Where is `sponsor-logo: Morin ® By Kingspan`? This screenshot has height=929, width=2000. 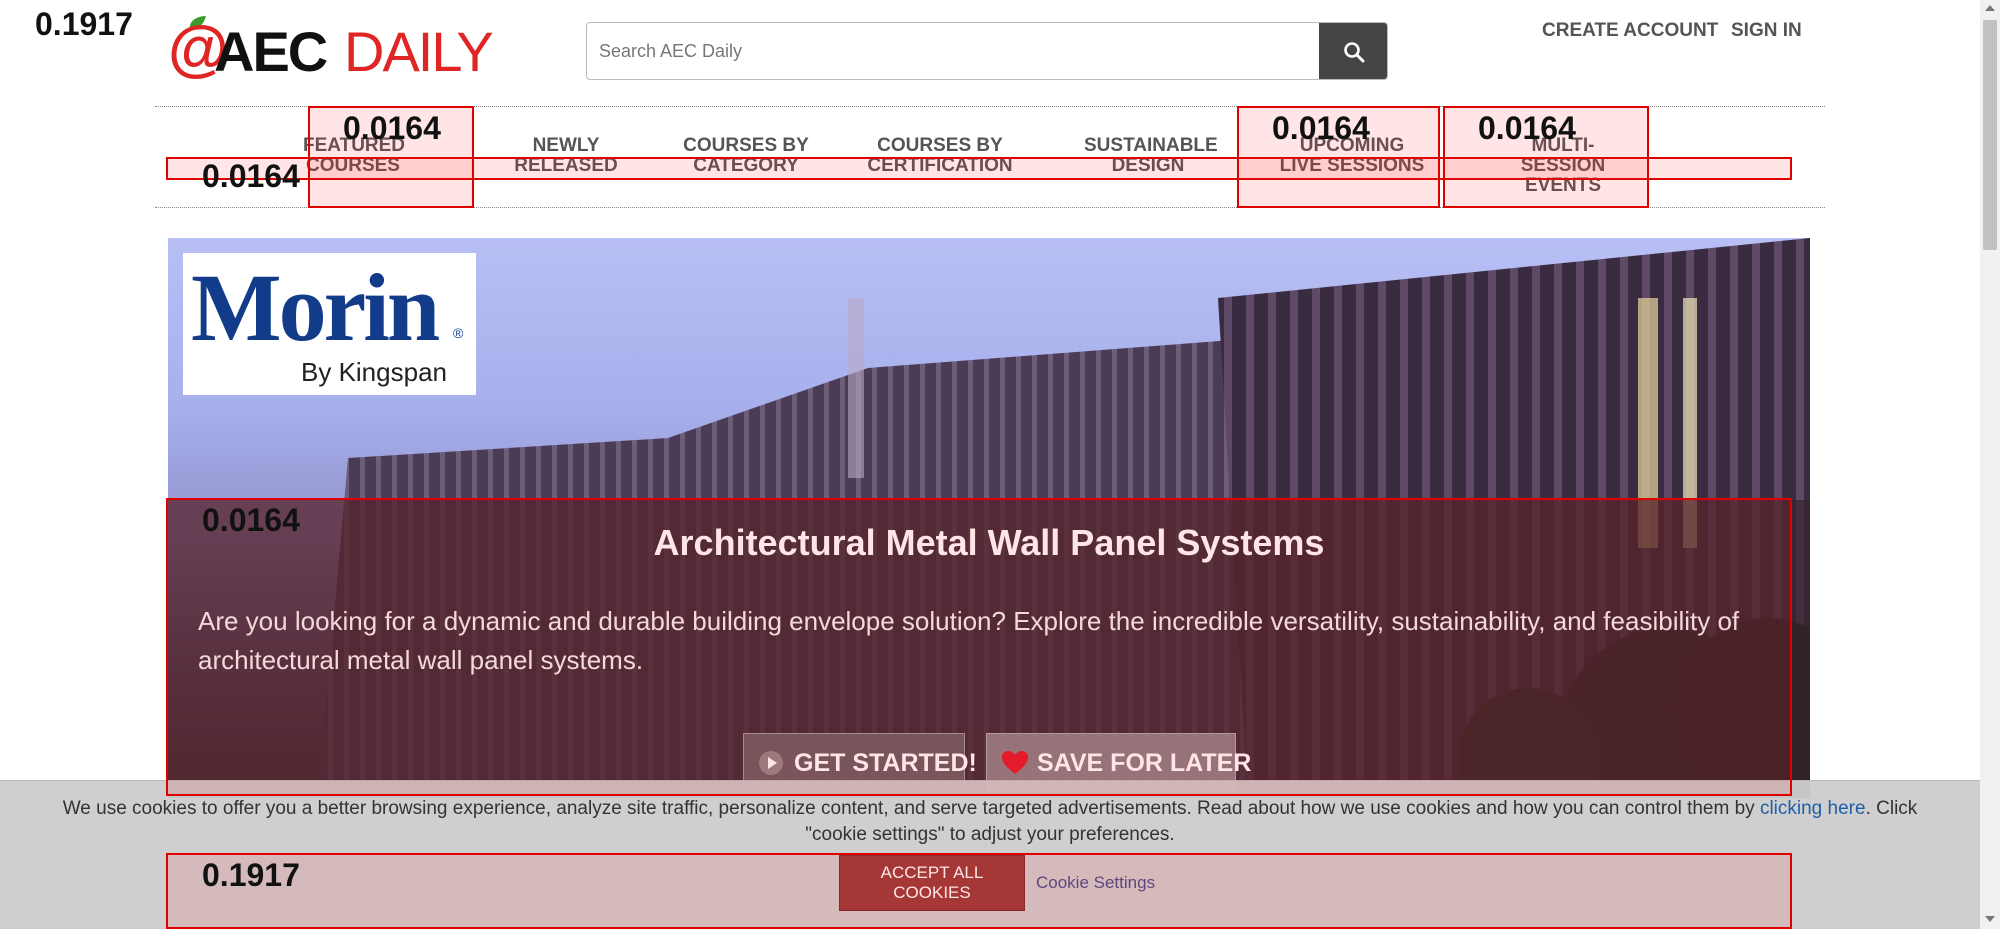
sponsor-logo: Morin ® By Kingspan is located at coordinates (329, 324).